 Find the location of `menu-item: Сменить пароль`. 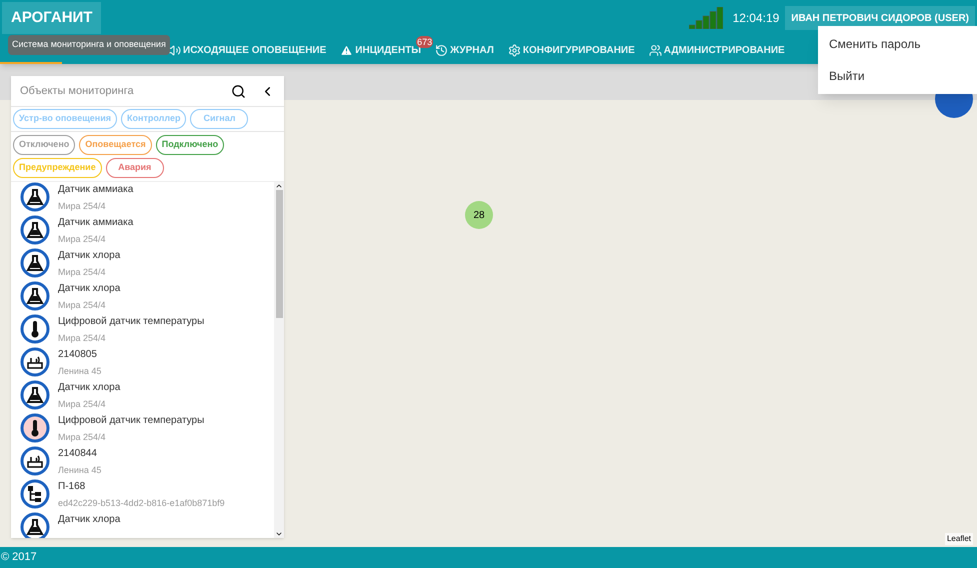

menu-item: Сменить пароль is located at coordinates (897, 44).